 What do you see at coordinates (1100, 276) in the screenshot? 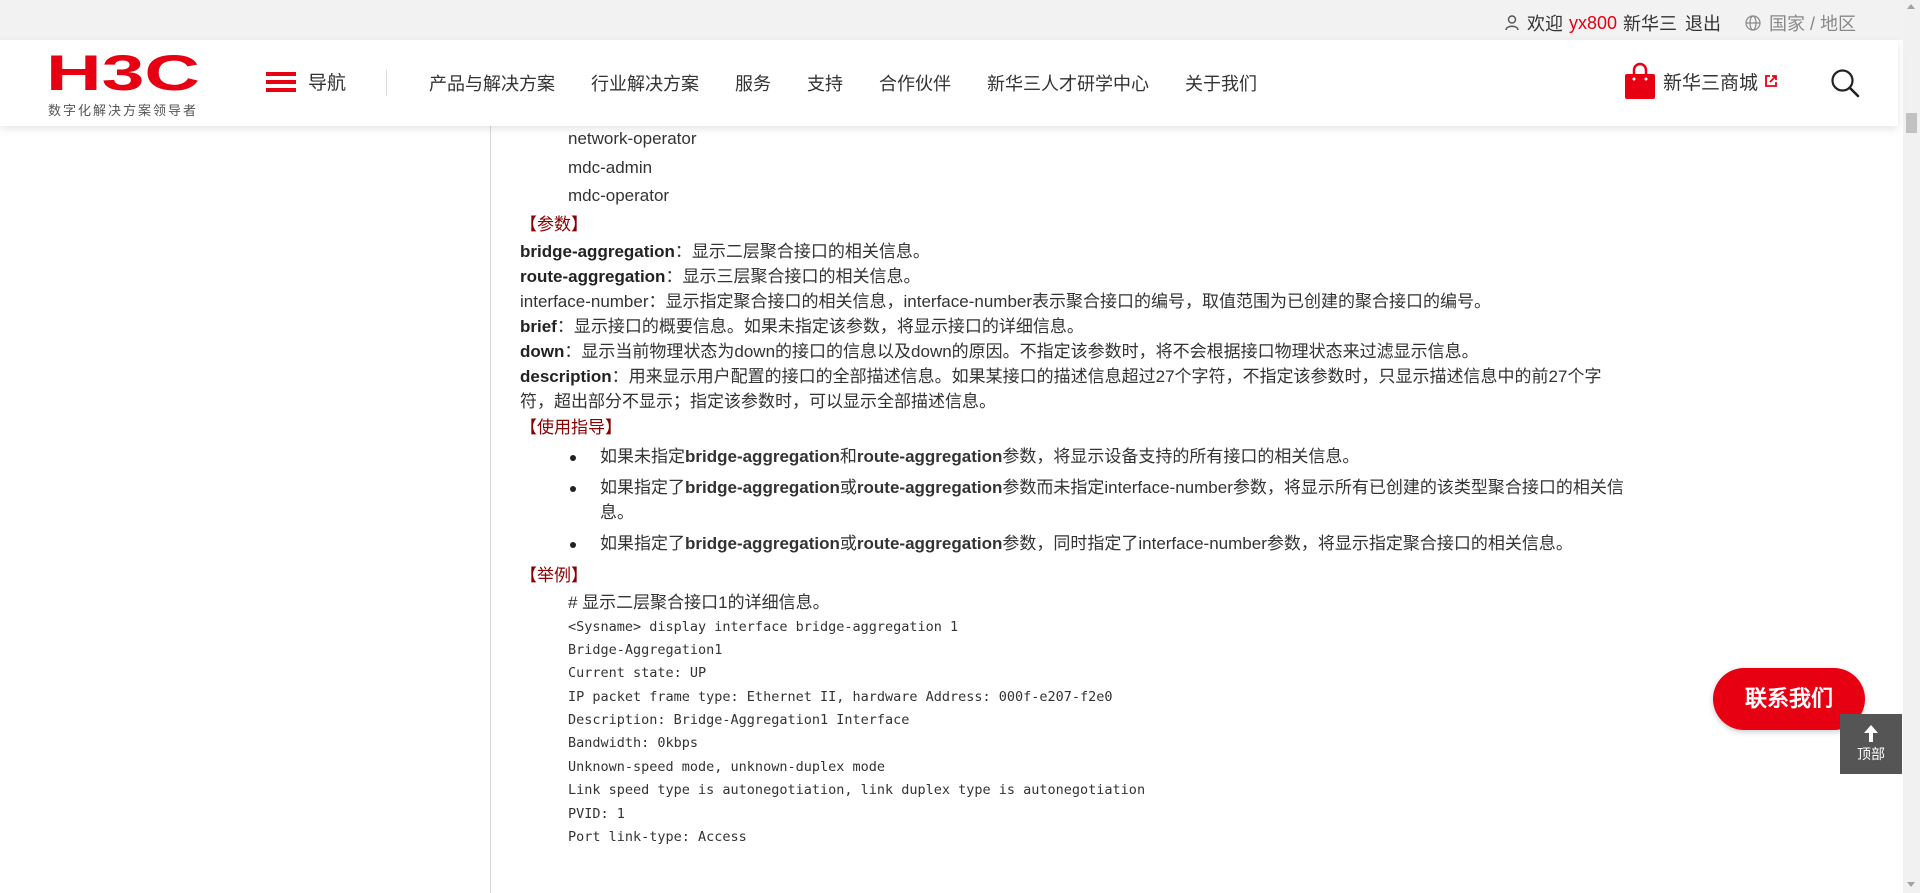
I see `param-item: route-aggregation：显示三层聚合接口的相关信息。` at bounding box center [1100, 276].